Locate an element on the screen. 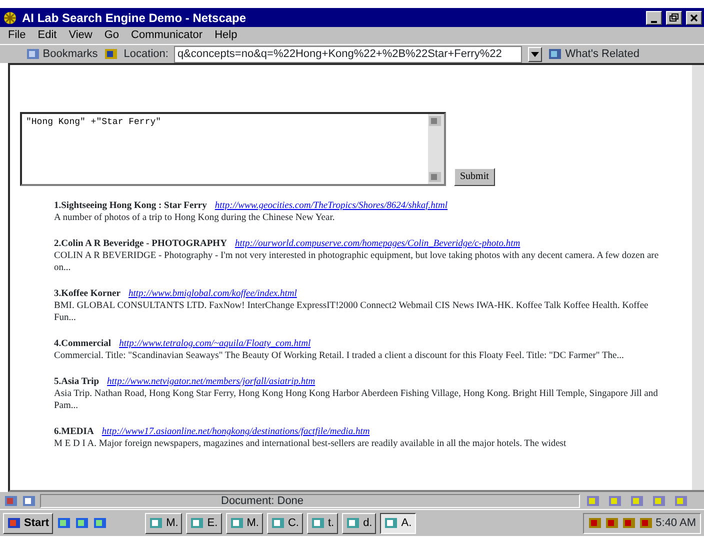 This screenshot has height=537, width=704. restore-icon is located at coordinates (674, 18).